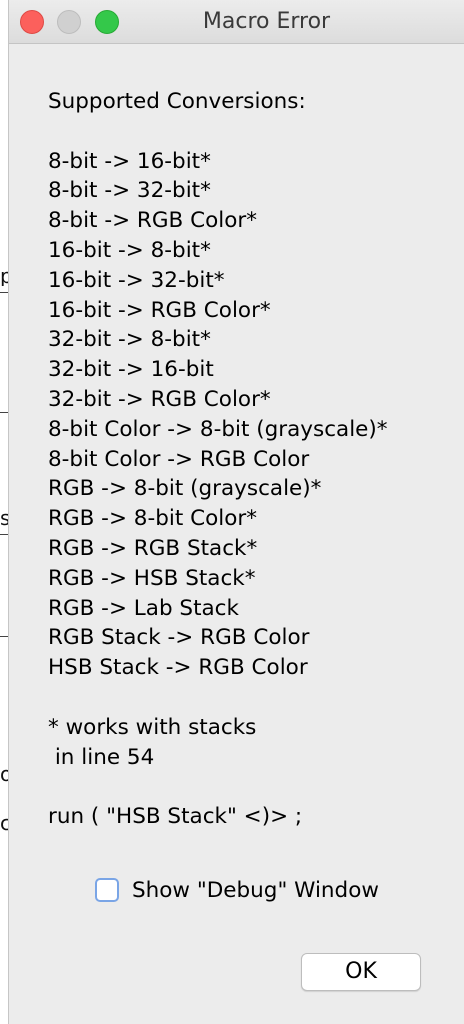 The height and width of the screenshot is (1024, 464). What do you see at coordinates (107, 890) in the screenshot?
I see `debug-window-checkbox` at bounding box center [107, 890].